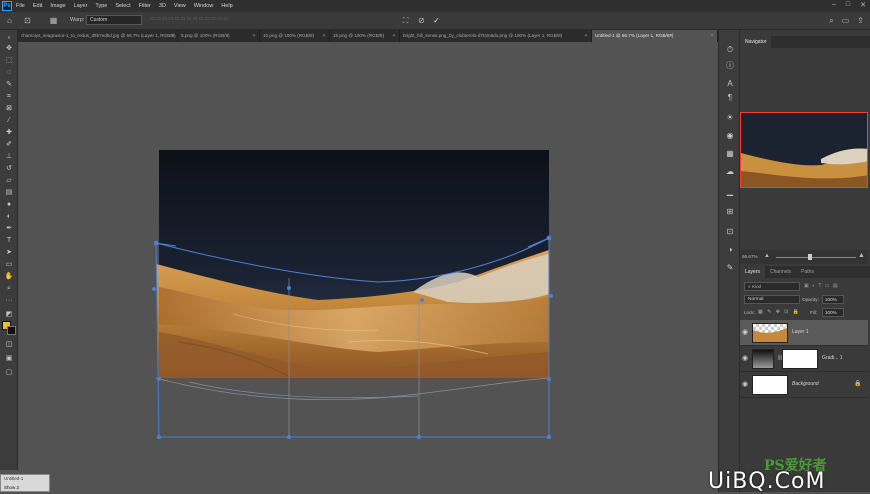  Describe the element at coordinates (9, 345) in the screenshot. I see `quick-mask-icon: ◫` at that location.